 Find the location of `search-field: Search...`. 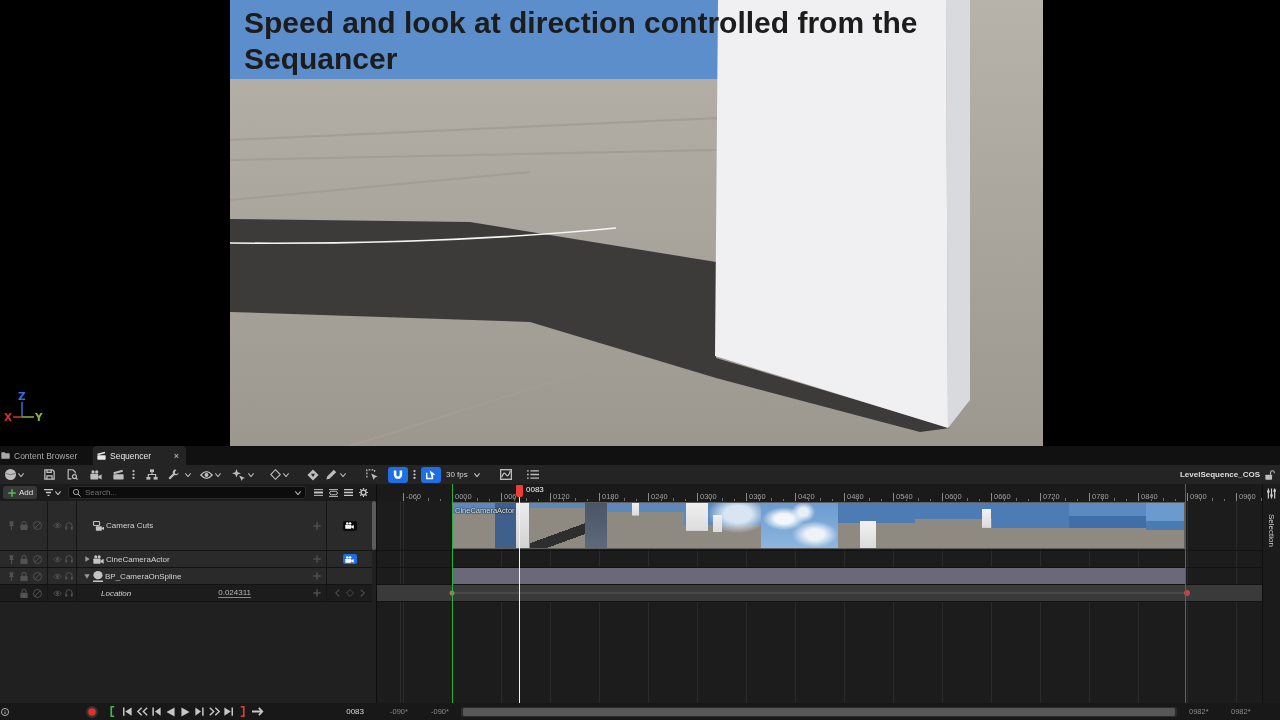

search-field: Search... is located at coordinates (187, 492).